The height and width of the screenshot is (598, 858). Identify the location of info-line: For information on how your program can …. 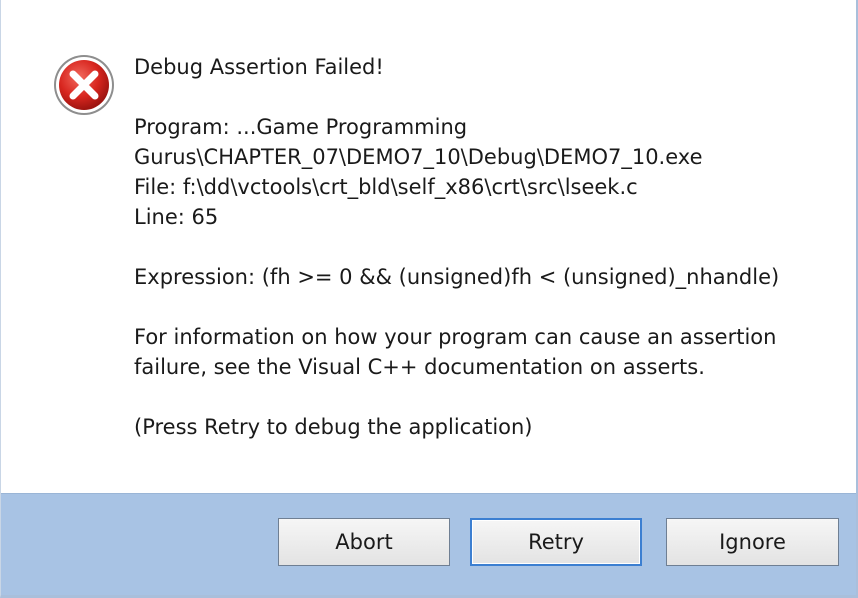
(455, 337).